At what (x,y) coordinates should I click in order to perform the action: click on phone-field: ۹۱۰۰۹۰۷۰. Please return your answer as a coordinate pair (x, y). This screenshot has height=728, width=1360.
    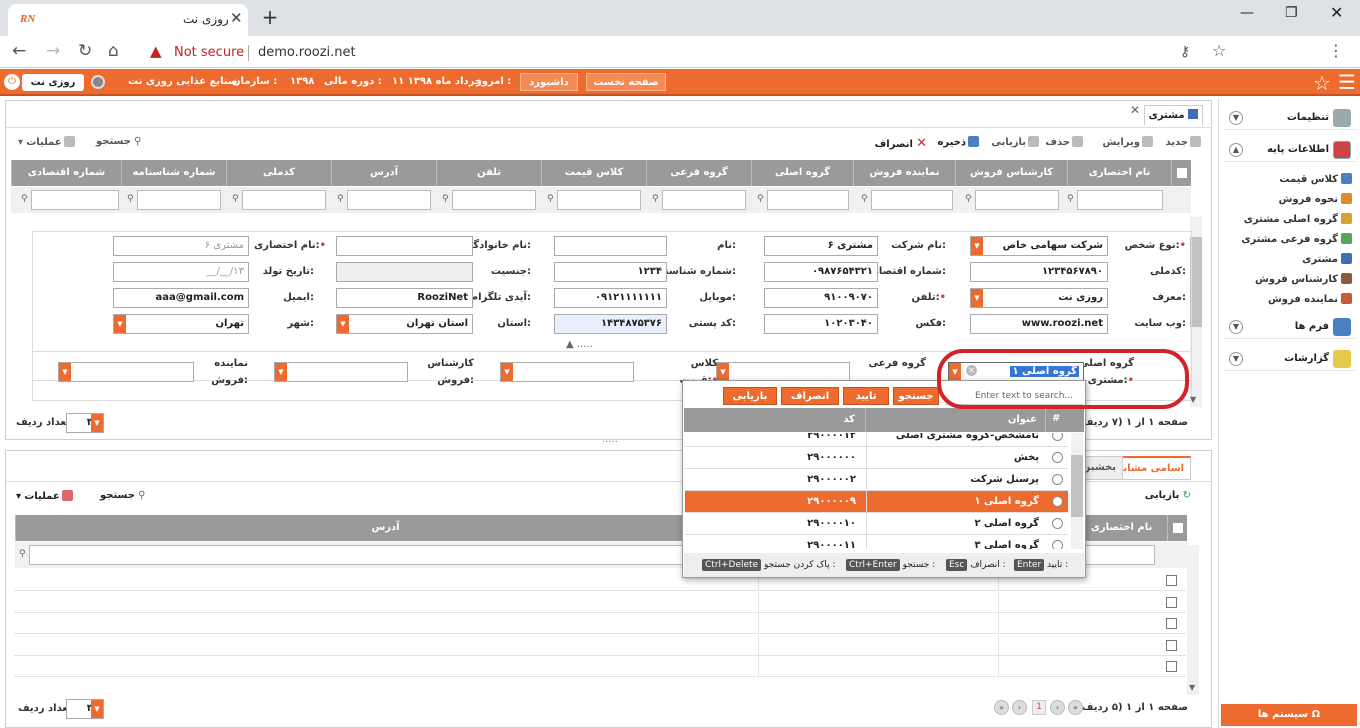
    Looking at the image, I should click on (821, 298).